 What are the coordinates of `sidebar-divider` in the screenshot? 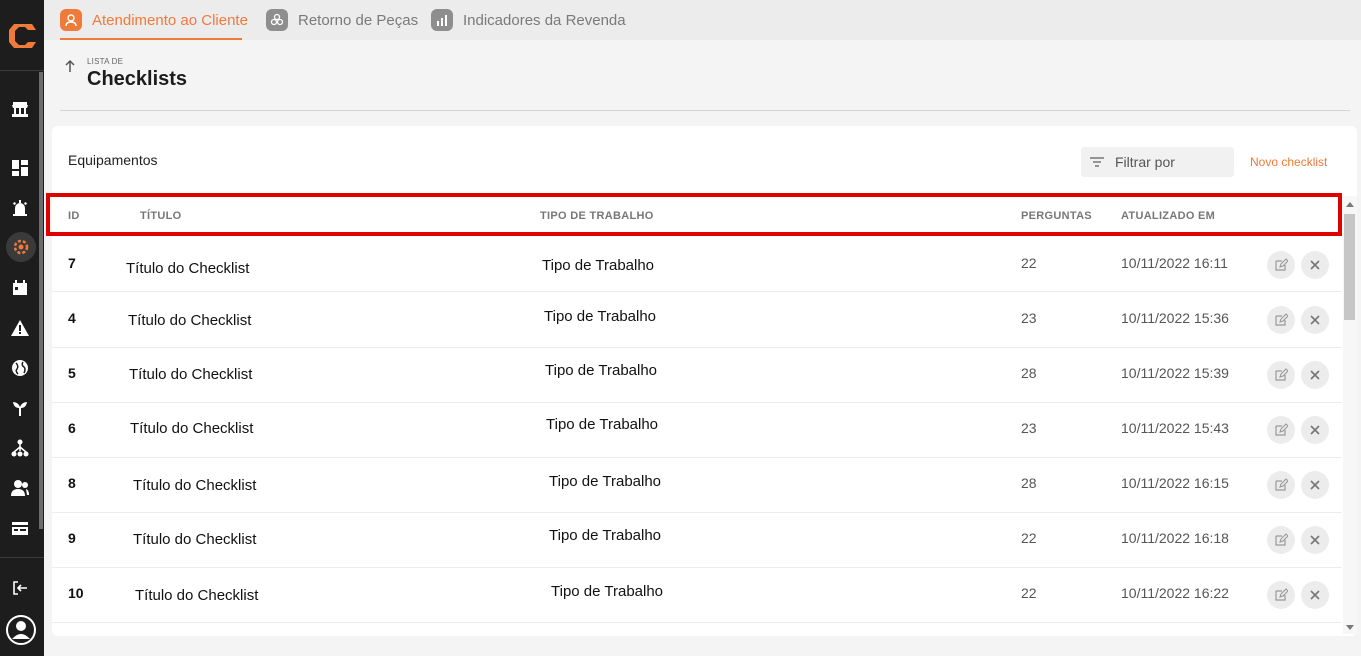 It's located at (22, 70).